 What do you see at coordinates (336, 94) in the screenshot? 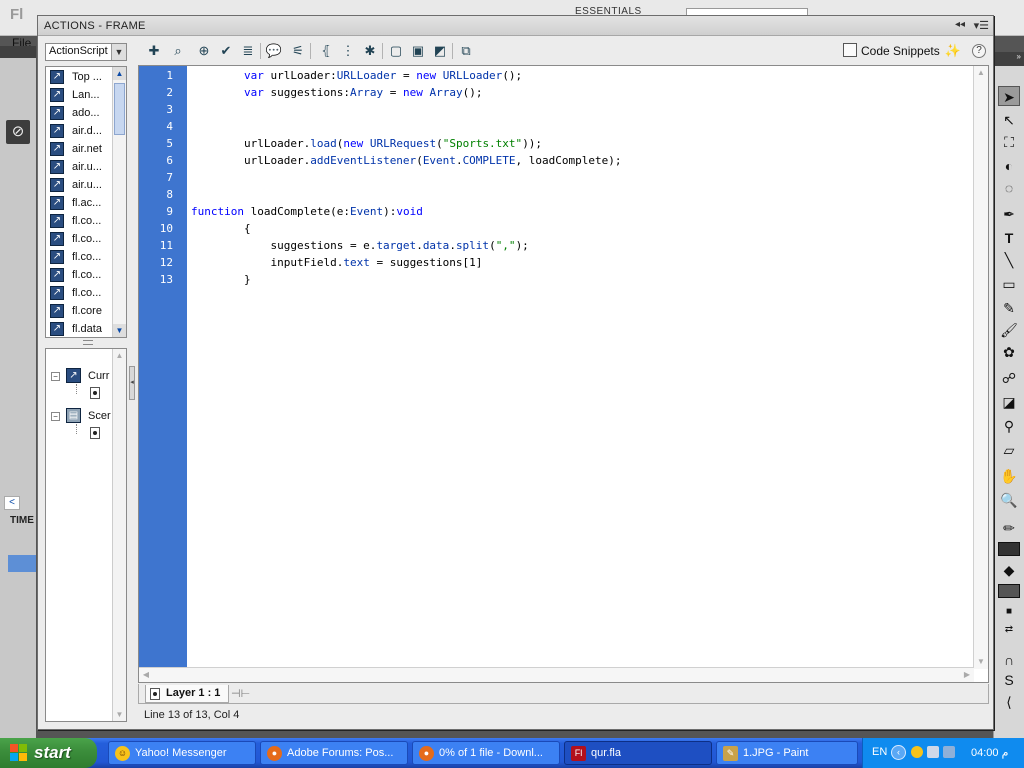
I see `code-line: var suggestions:Array = new Array();` at bounding box center [336, 94].